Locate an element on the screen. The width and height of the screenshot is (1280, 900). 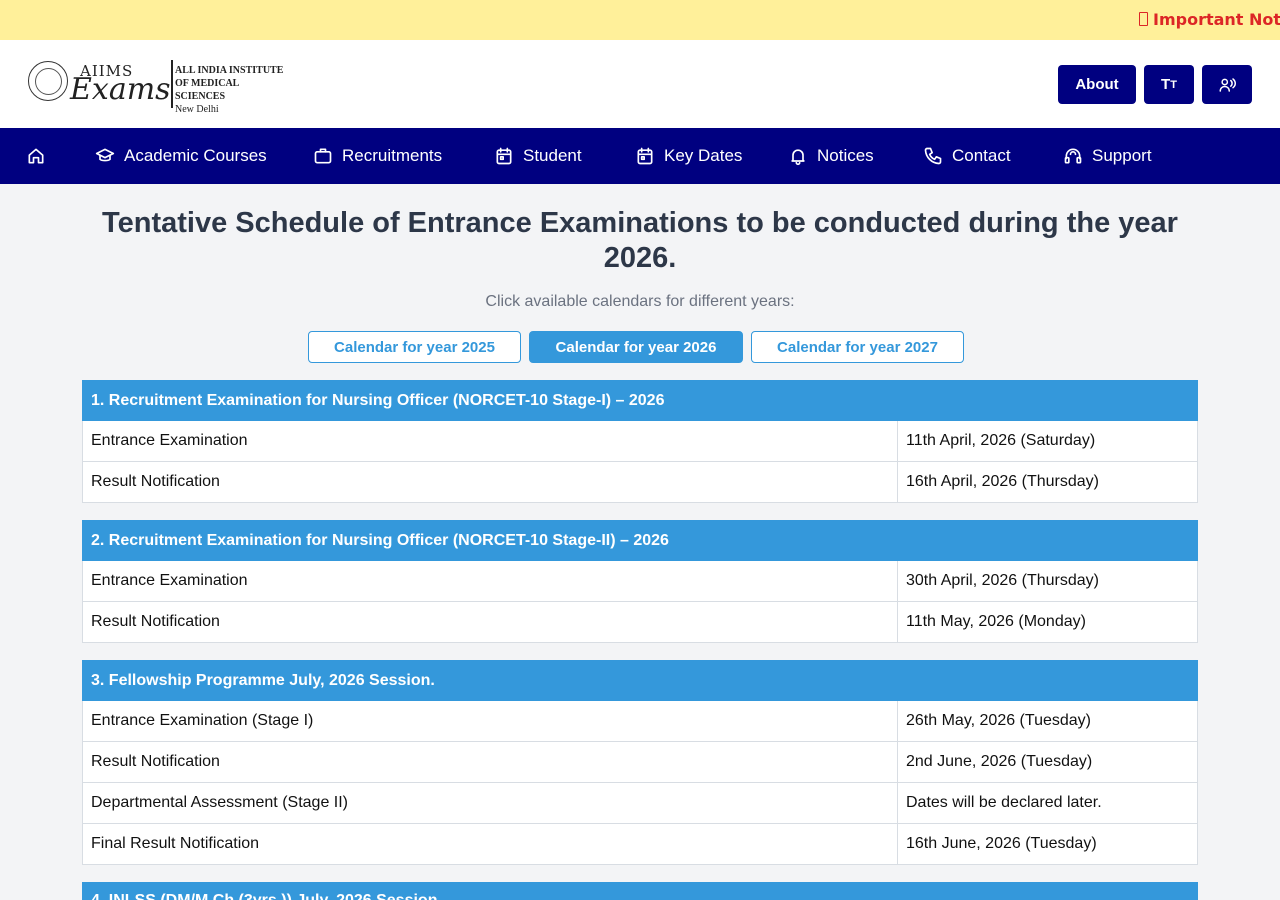
date-cell: 16th April, 2026 (Thursday) is located at coordinates (1002, 481).